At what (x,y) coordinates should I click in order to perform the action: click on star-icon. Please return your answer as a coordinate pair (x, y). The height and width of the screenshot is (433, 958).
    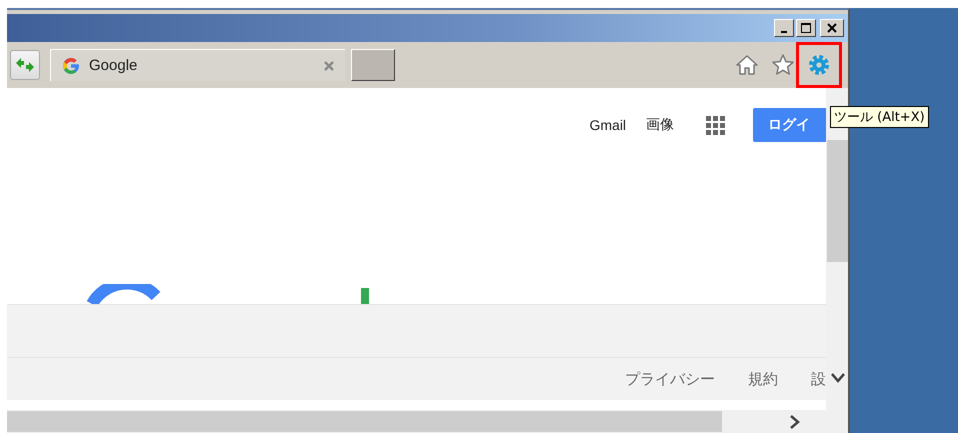
    Looking at the image, I should click on (783, 65).